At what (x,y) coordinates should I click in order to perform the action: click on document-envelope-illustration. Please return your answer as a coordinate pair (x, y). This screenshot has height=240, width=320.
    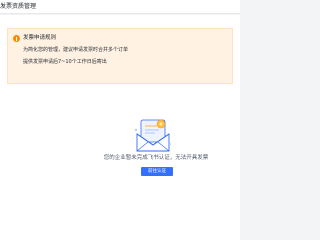
    Looking at the image, I should click on (153, 136).